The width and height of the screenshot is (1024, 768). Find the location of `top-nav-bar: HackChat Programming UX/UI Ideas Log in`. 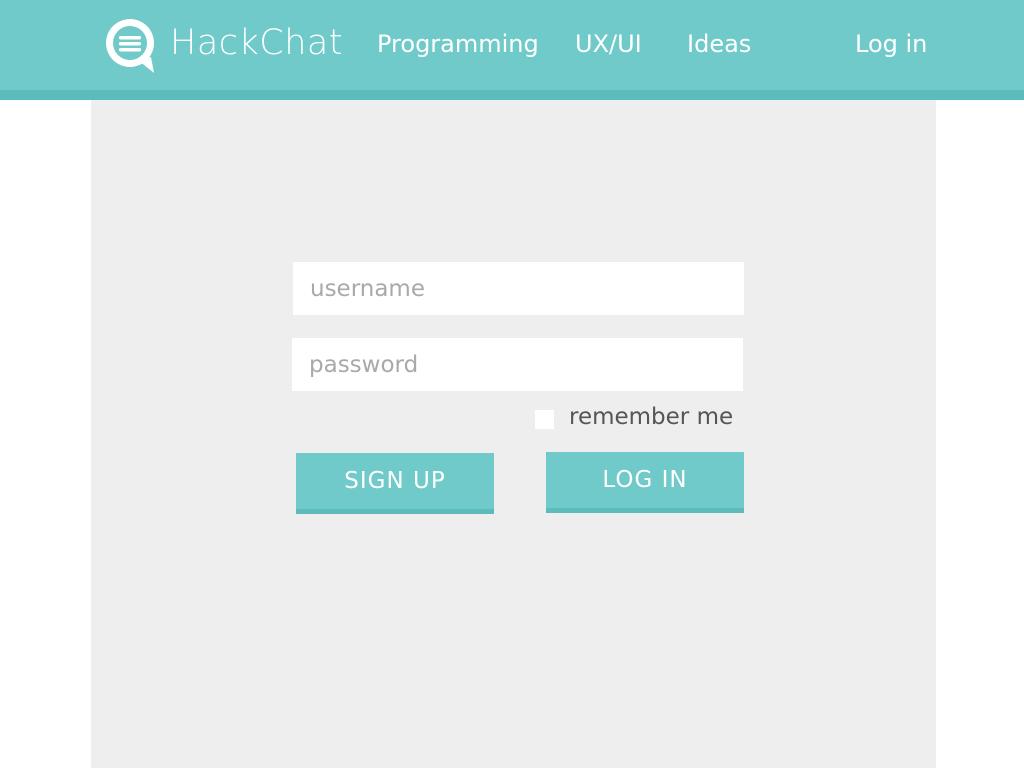

top-nav-bar: HackChat Programming UX/UI Ideas Log in is located at coordinates (512, 50).